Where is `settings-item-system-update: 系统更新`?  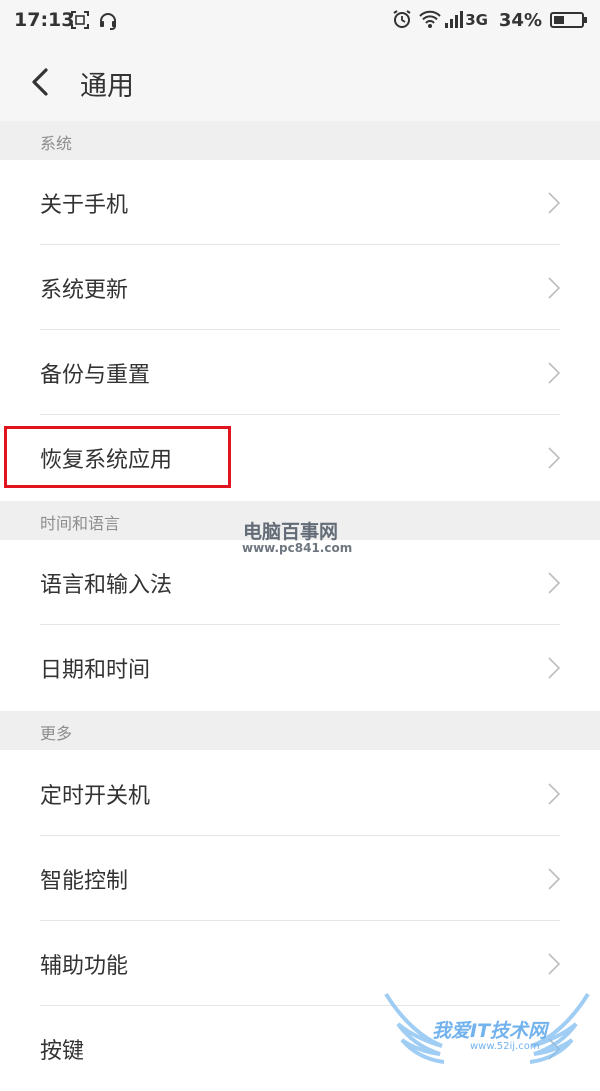 settings-item-system-update: 系统更新 is located at coordinates (300, 287).